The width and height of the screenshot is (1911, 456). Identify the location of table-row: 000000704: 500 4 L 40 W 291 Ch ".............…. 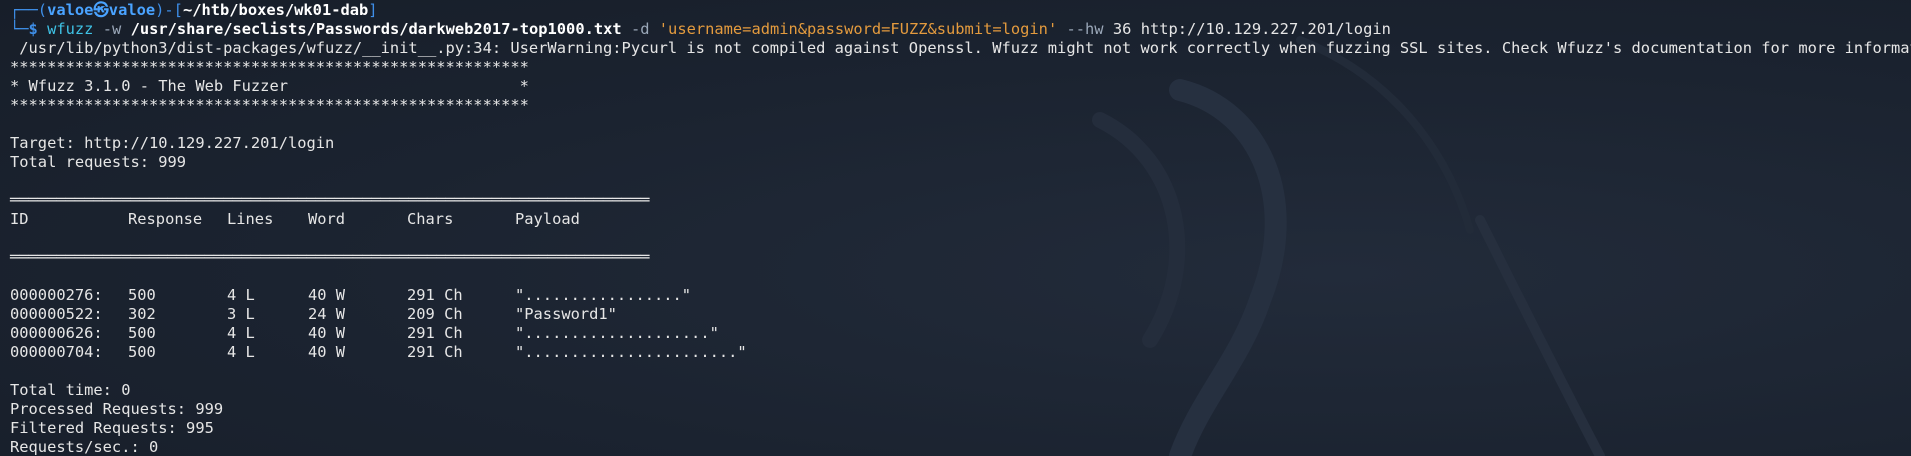
(960, 352).